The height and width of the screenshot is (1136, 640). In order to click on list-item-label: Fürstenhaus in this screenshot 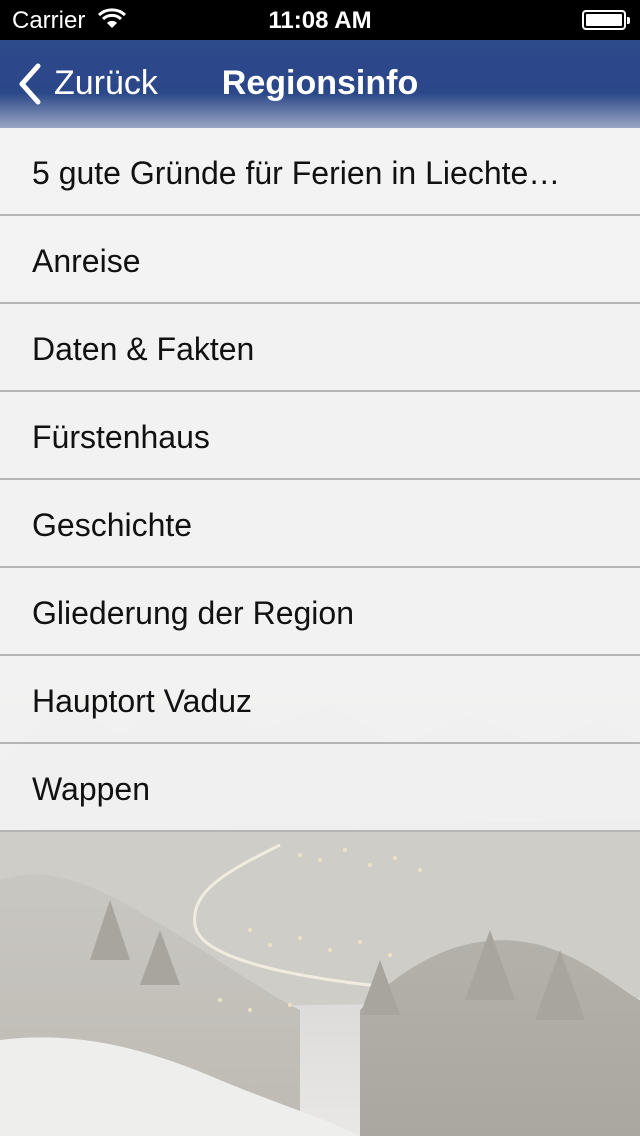, I will do `click(121, 437)`.